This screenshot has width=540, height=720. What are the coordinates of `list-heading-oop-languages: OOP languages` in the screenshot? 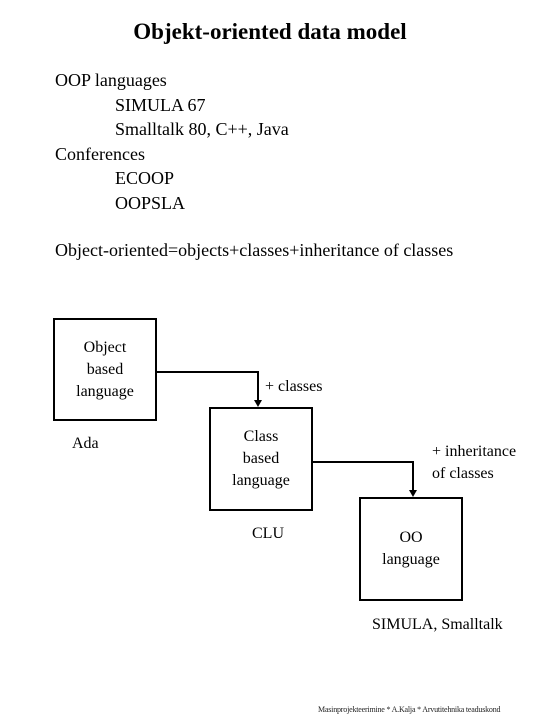 It's located at (111, 80).